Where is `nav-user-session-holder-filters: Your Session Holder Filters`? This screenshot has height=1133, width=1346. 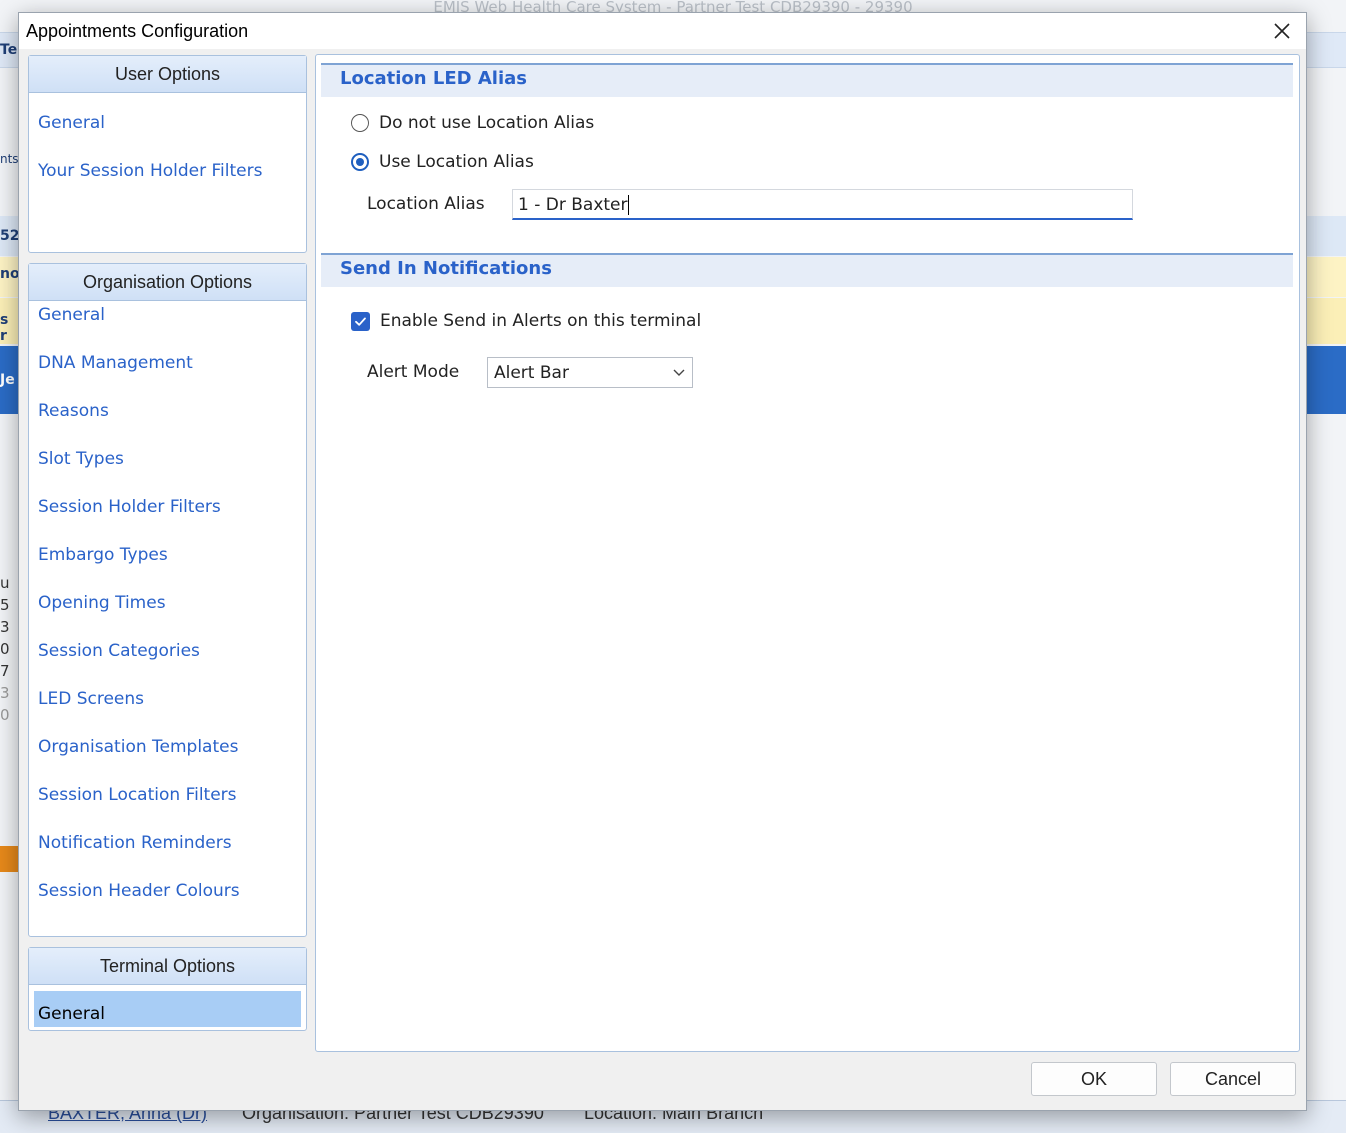
nav-user-session-holder-filters: Your Session Holder Filters is located at coordinates (167, 171).